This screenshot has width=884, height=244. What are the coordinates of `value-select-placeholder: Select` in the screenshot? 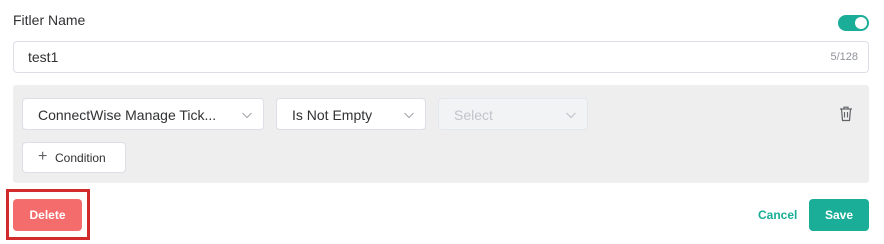 It's located at (473, 115).